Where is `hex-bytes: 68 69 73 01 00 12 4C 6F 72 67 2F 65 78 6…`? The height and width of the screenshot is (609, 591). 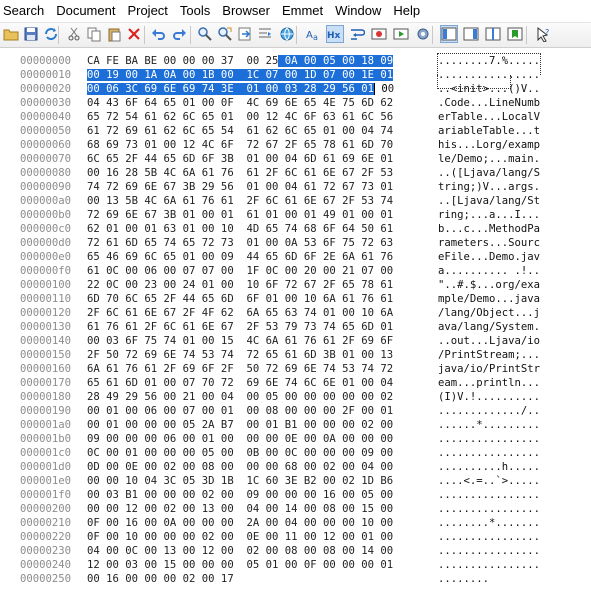
hex-bytes: 68 69 73 01 00 12 4C 6F 72 67 2F 65 78 6… is located at coordinates (240, 145).